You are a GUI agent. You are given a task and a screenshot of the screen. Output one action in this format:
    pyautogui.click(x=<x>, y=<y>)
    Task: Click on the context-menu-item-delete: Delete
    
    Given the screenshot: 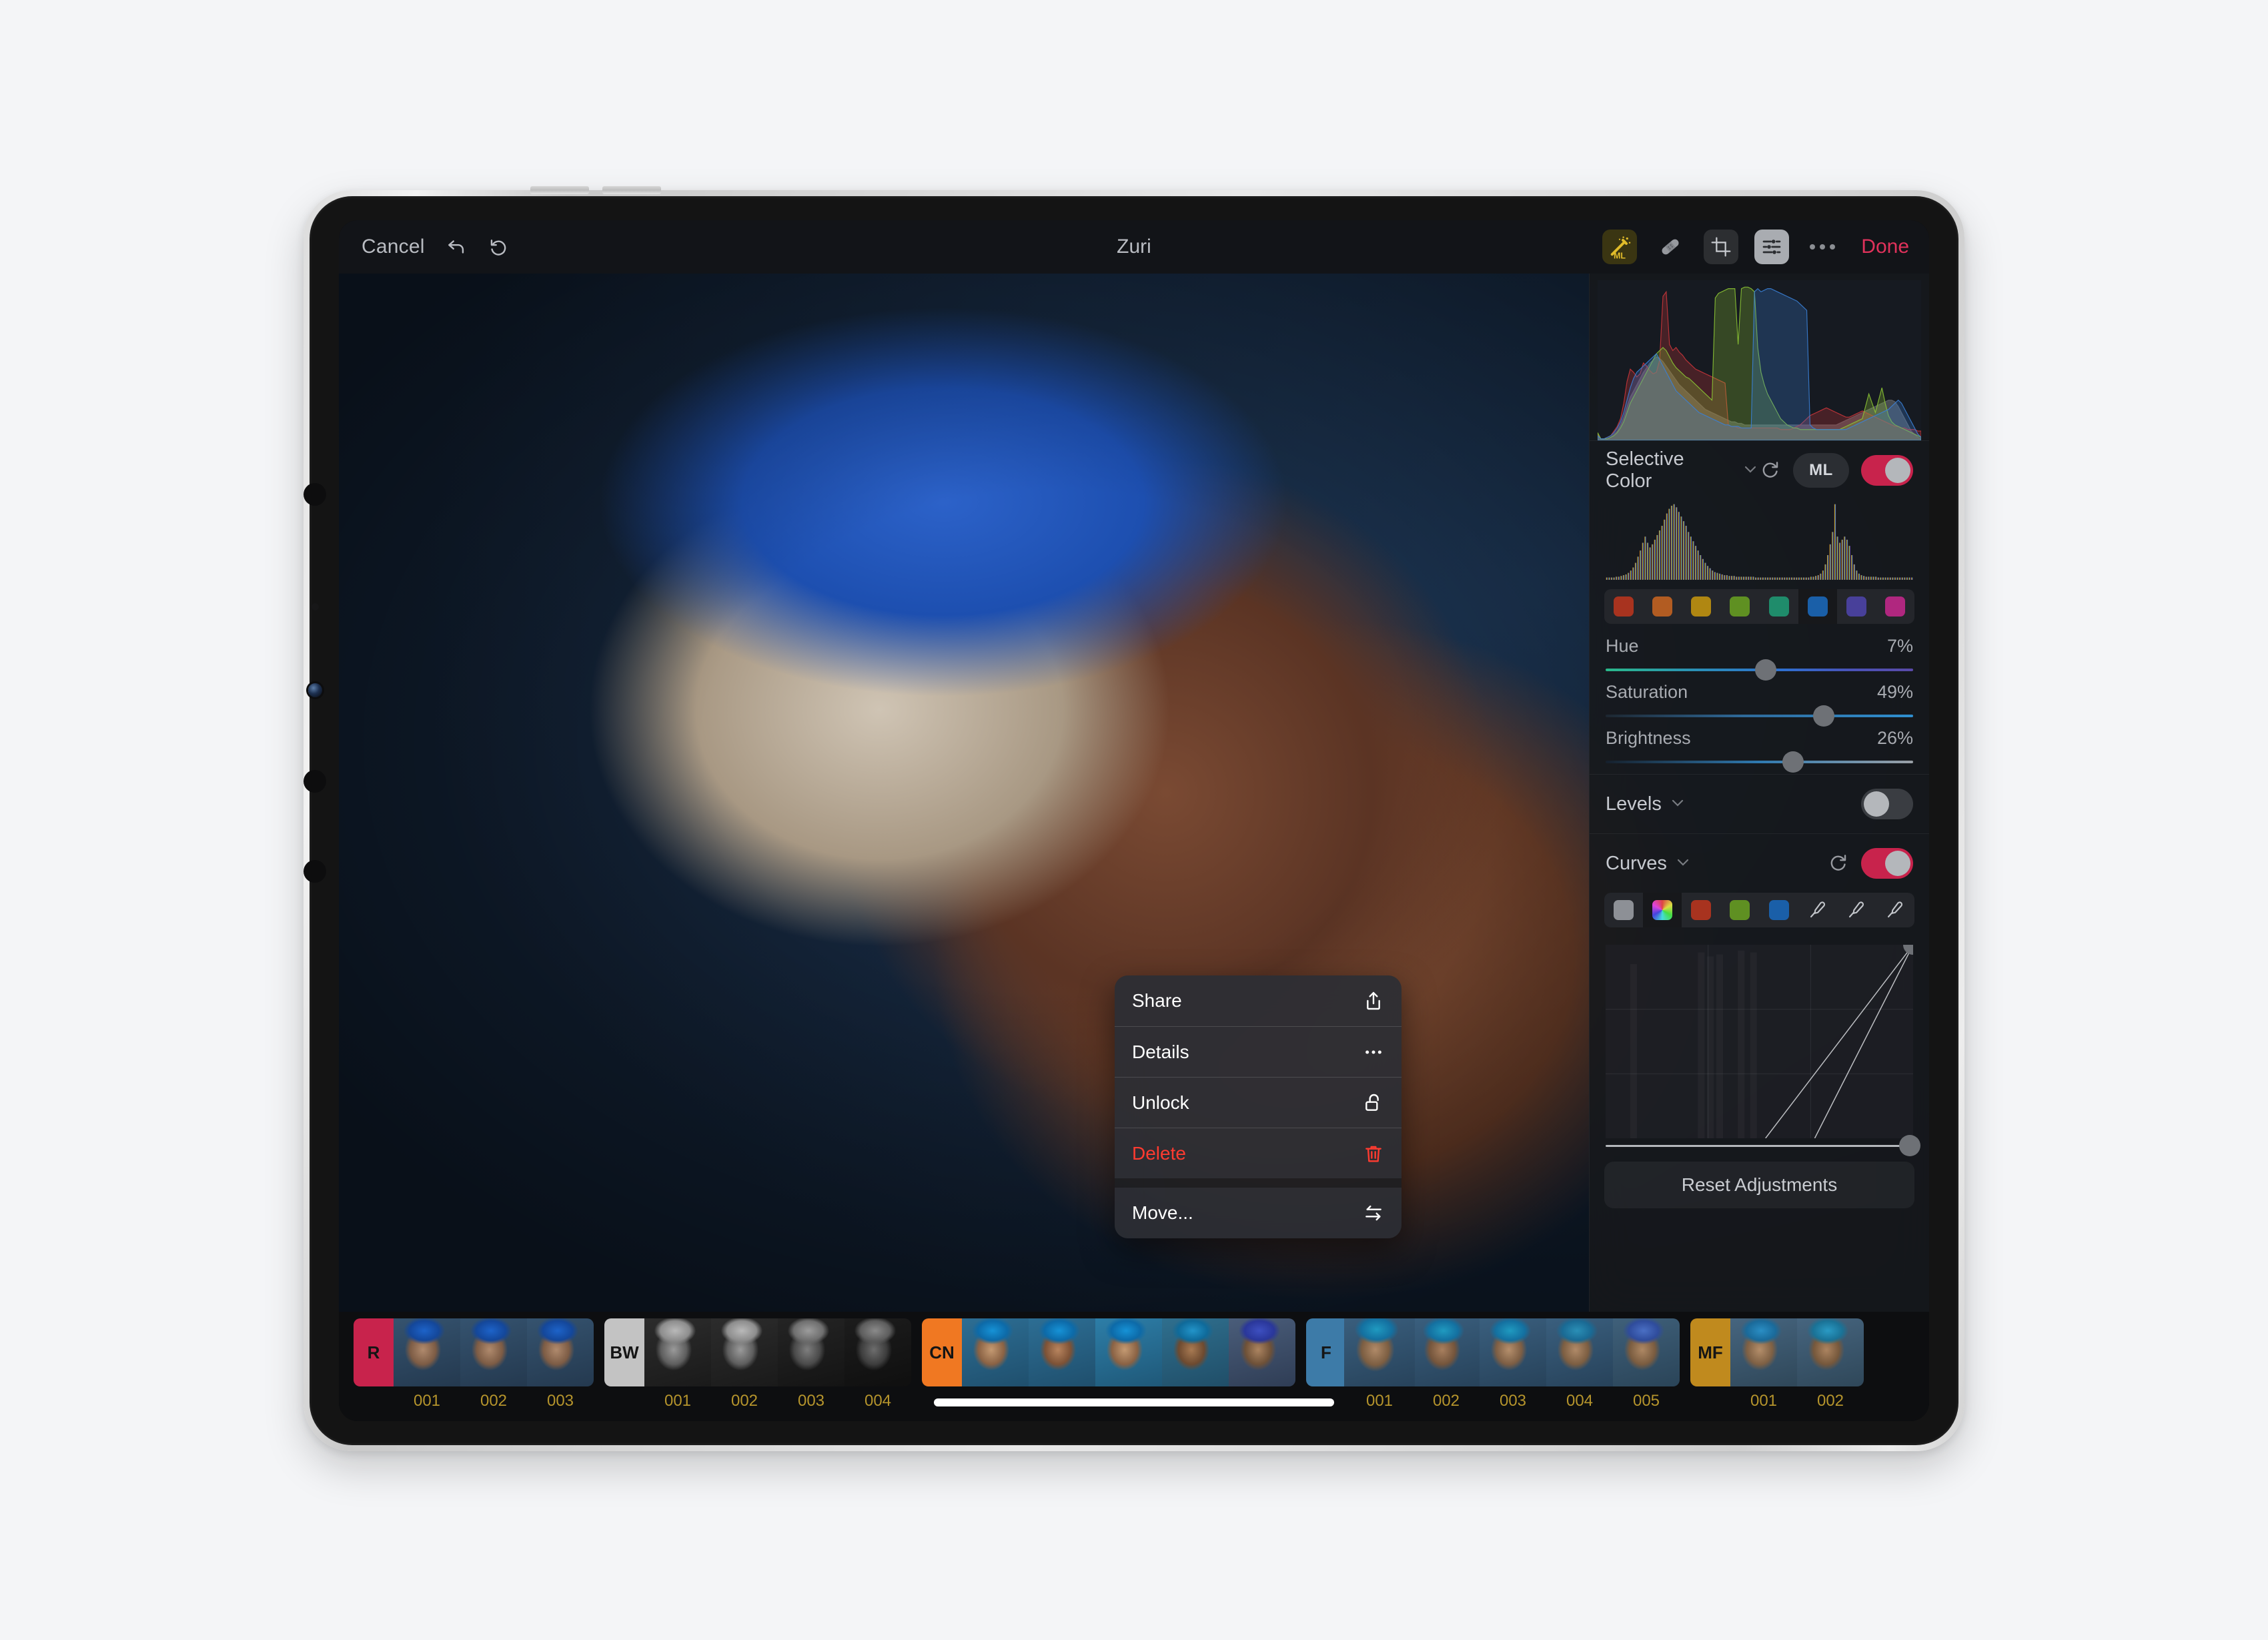 What is the action you would take?
    pyautogui.click(x=1258, y=1153)
    